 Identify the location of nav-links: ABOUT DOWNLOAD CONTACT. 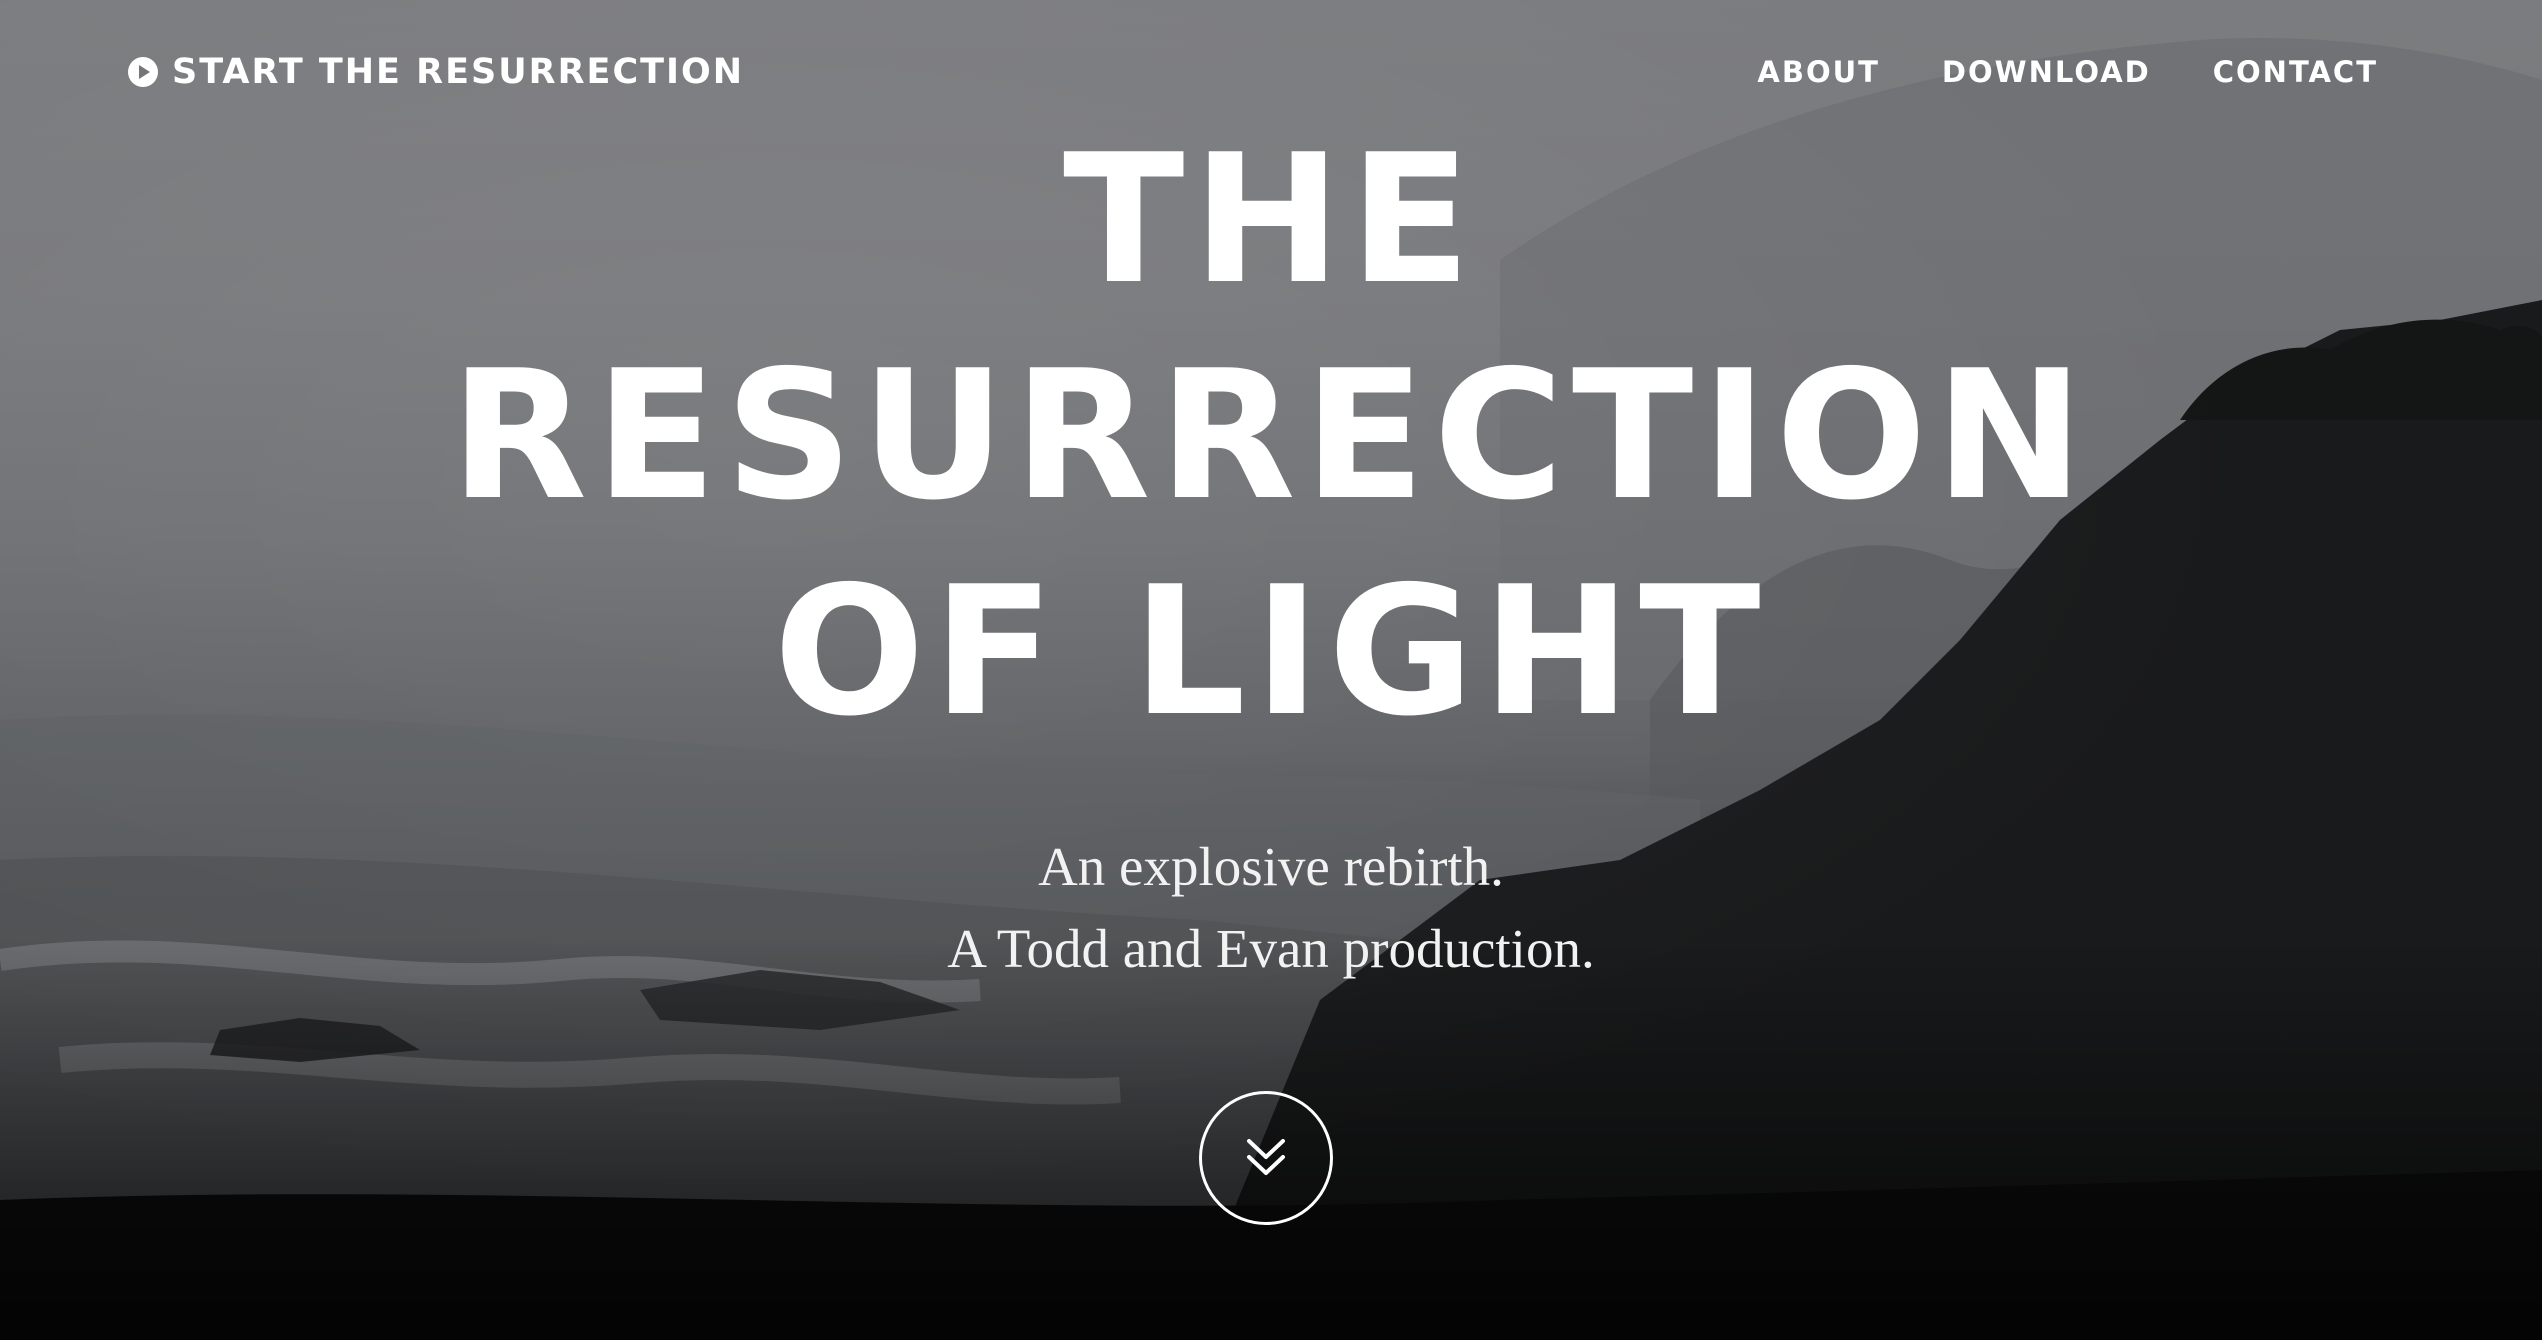
(2067, 72).